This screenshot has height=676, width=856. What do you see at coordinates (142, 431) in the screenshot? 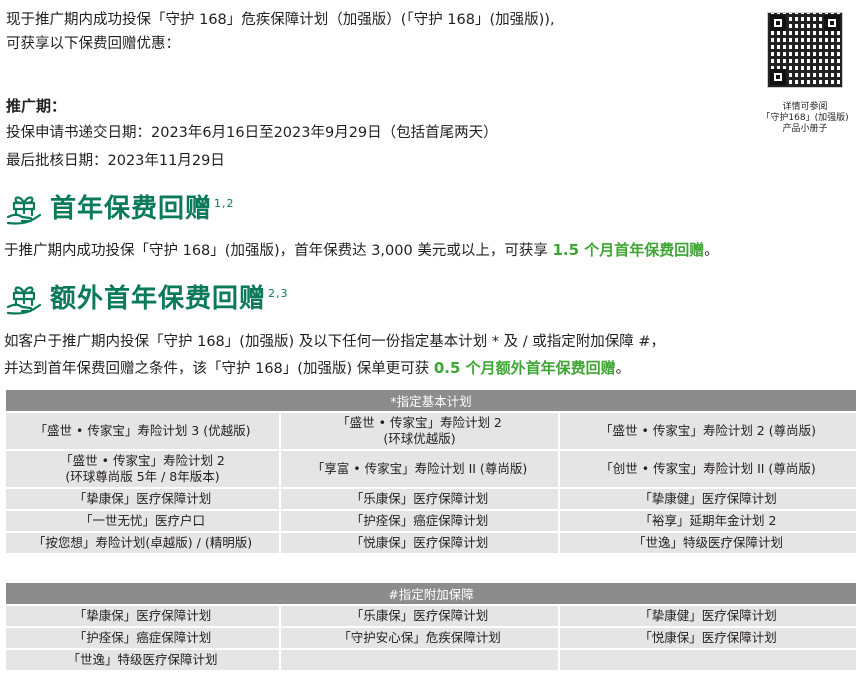
I see `table-cell: 「盛世 • 传家宝」寿险计划 3 (优越版)` at bounding box center [142, 431].